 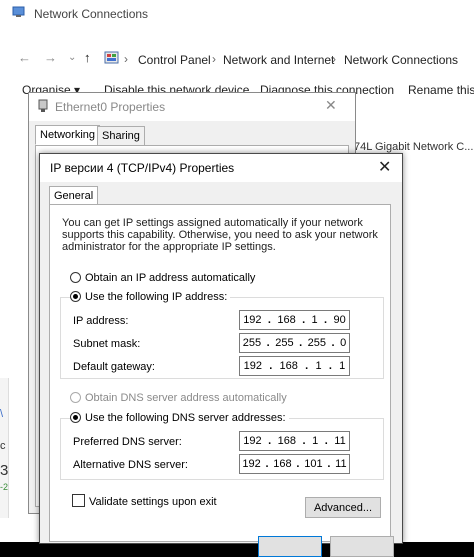 What do you see at coordinates (114, 367) in the screenshot?
I see `default-gateway-label: Default gateway:` at bounding box center [114, 367].